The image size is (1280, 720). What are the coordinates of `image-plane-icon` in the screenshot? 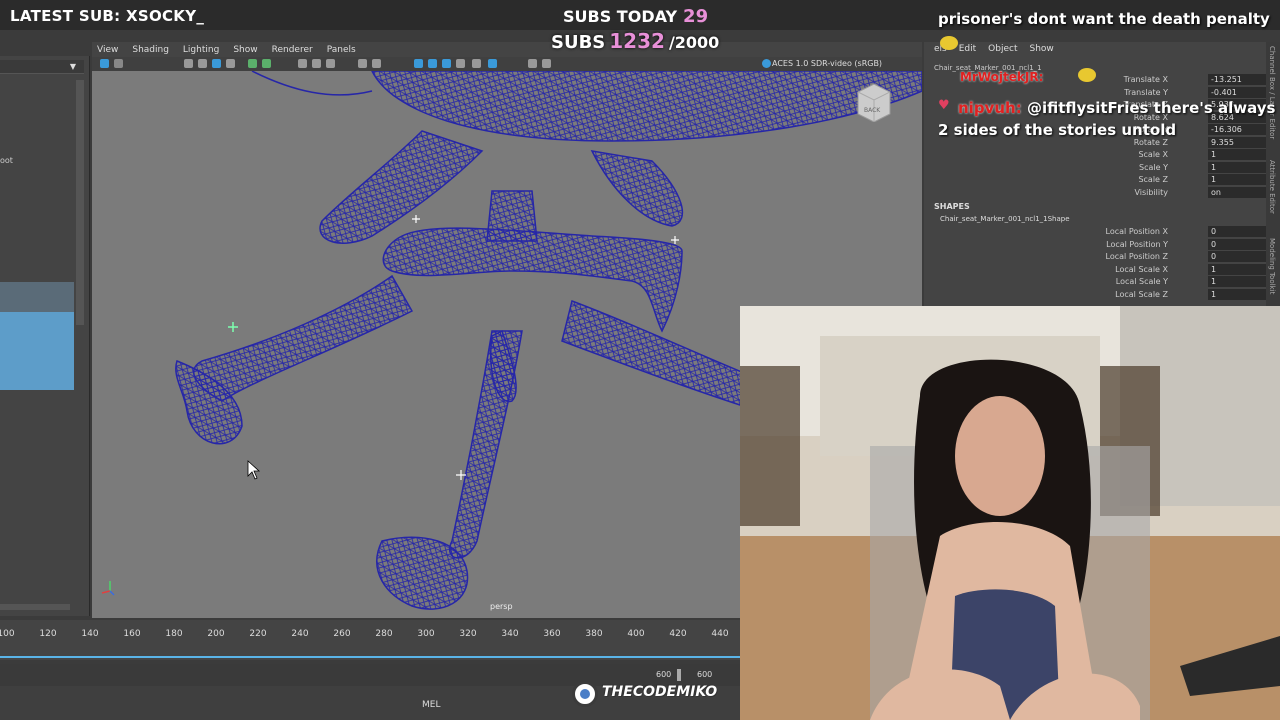 It's located at (202, 63).